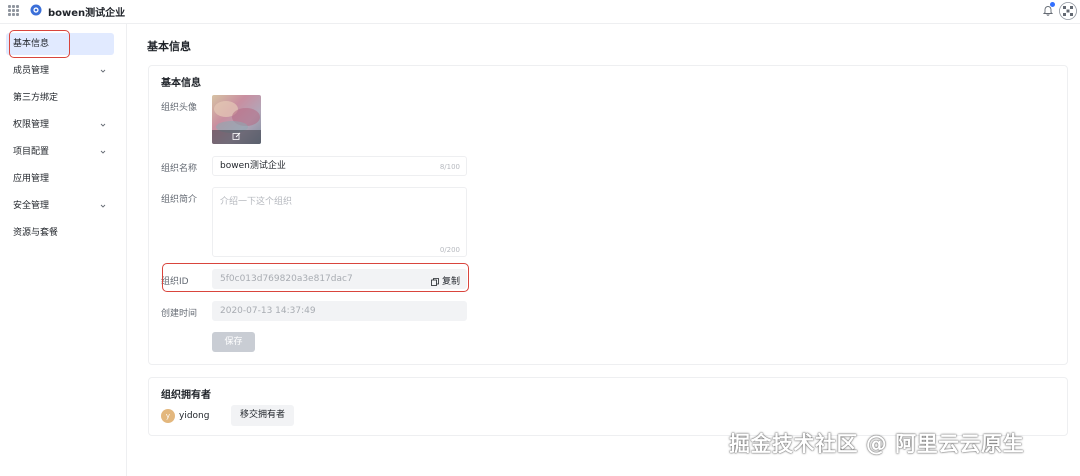 The image size is (1080, 476). What do you see at coordinates (168, 416) in the screenshot?
I see `owner-avatar: y` at bounding box center [168, 416].